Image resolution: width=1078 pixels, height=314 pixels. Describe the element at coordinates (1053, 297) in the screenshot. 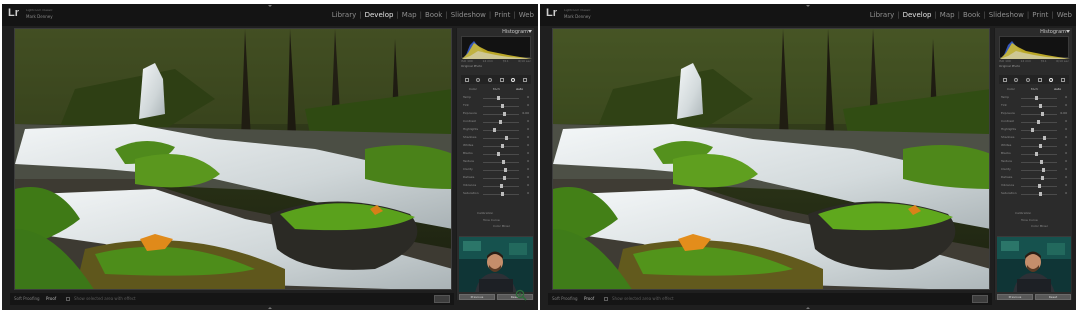

I see `reset-button: Reset` at that location.